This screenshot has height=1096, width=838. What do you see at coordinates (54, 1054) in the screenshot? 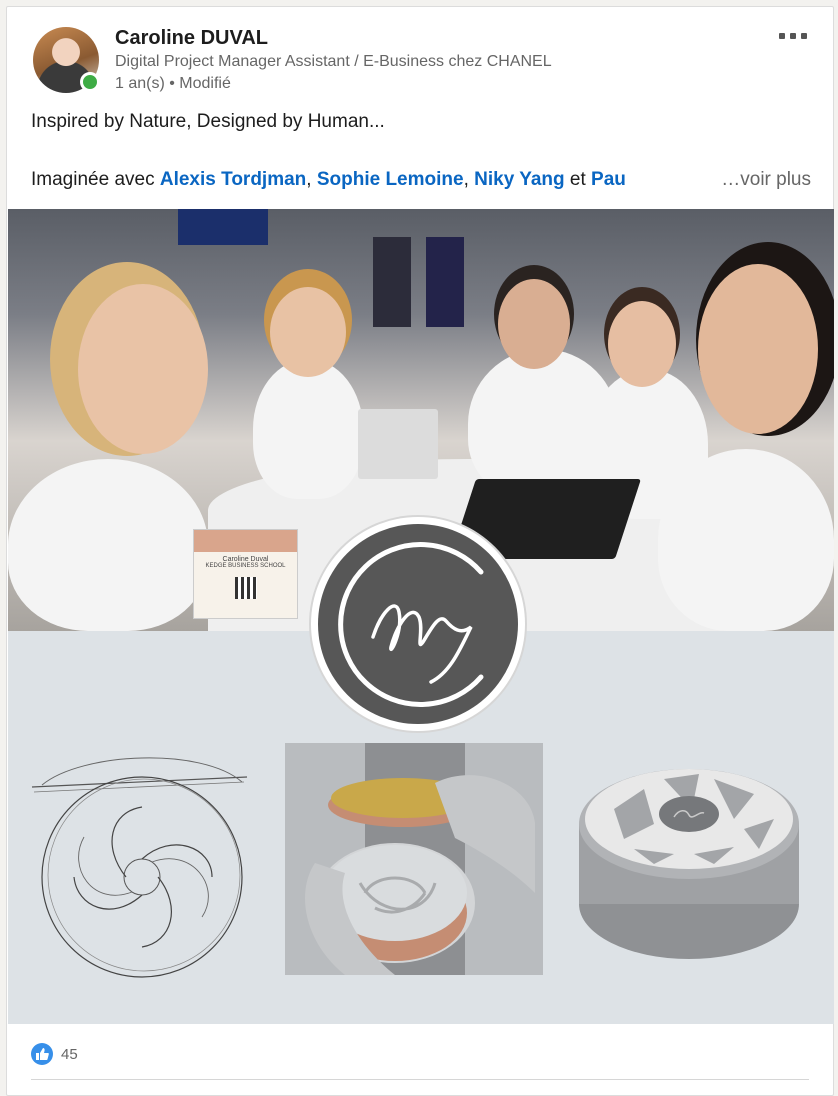
I see `reactions-bar: 45` at bounding box center [54, 1054].